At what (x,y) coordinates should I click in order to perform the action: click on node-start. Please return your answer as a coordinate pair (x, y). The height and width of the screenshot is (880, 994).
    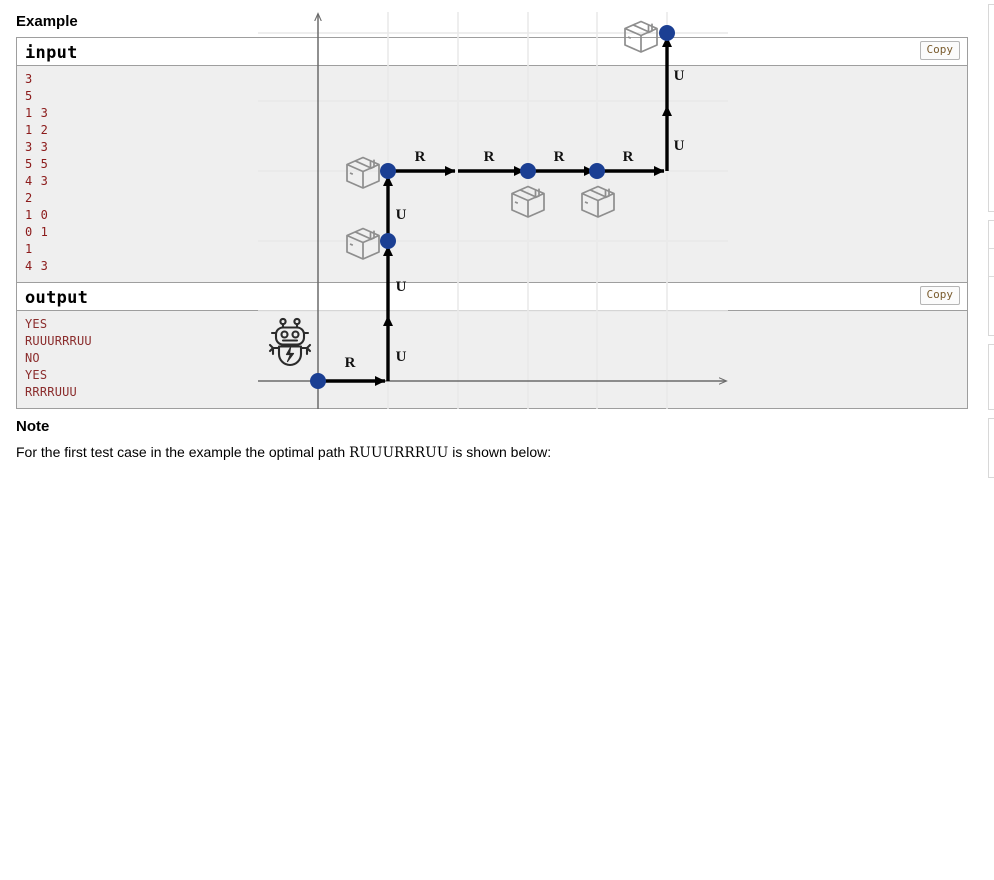
    Looking at the image, I should click on (318, 381).